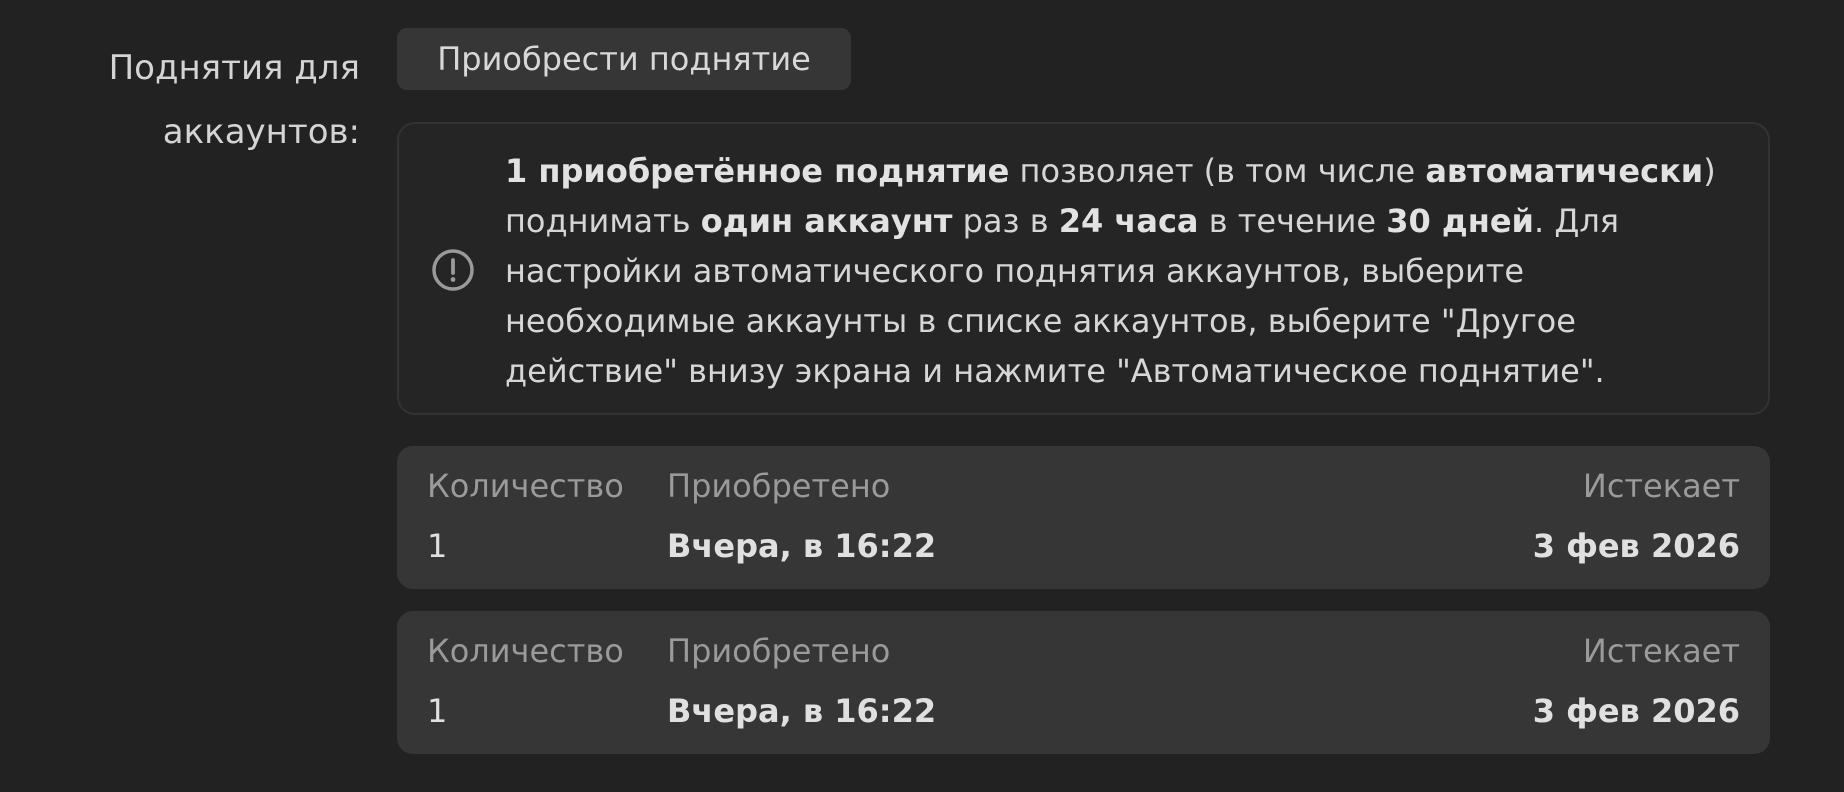 Image resolution: width=1844 pixels, height=792 pixels. What do you see at coordinates (757, 171) in the screenshot?
I see `info-text-part: 1 приобретённое поднятие` at bounding box center [757, 171].